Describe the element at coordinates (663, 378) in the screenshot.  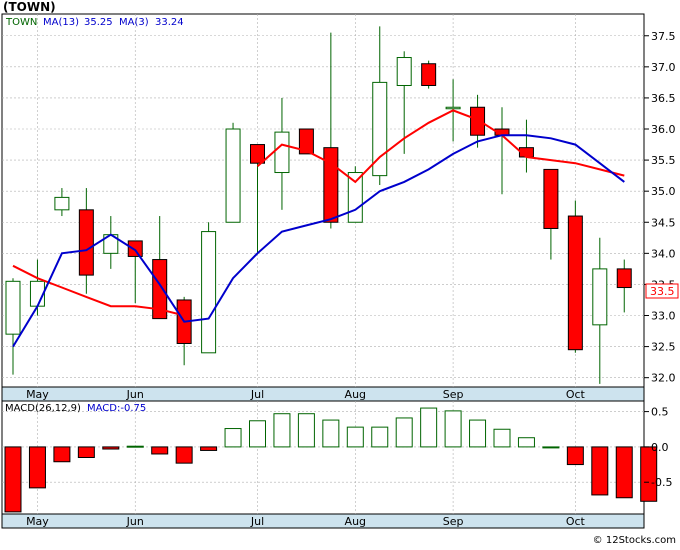
I see `price-y-tick-label: 32.0` at that location.